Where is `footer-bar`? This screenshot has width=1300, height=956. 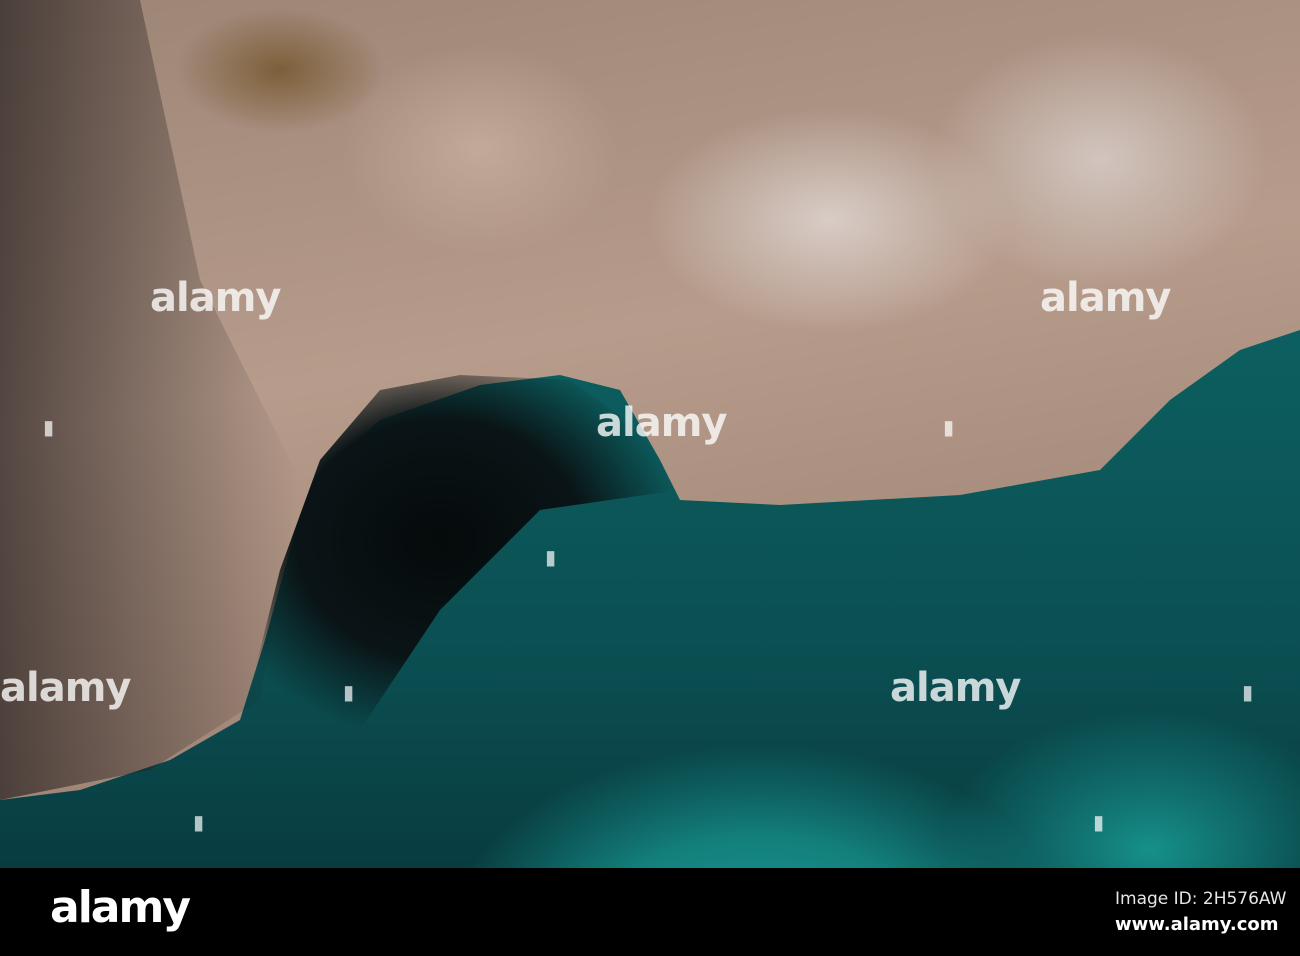 footer-bar is located at coordinates (650, 912).